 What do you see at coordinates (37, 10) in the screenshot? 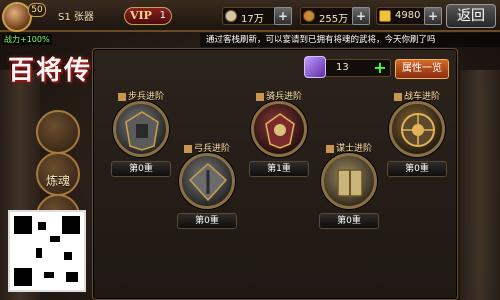
I see `player-level: 50` at bounding box center [37, 10].